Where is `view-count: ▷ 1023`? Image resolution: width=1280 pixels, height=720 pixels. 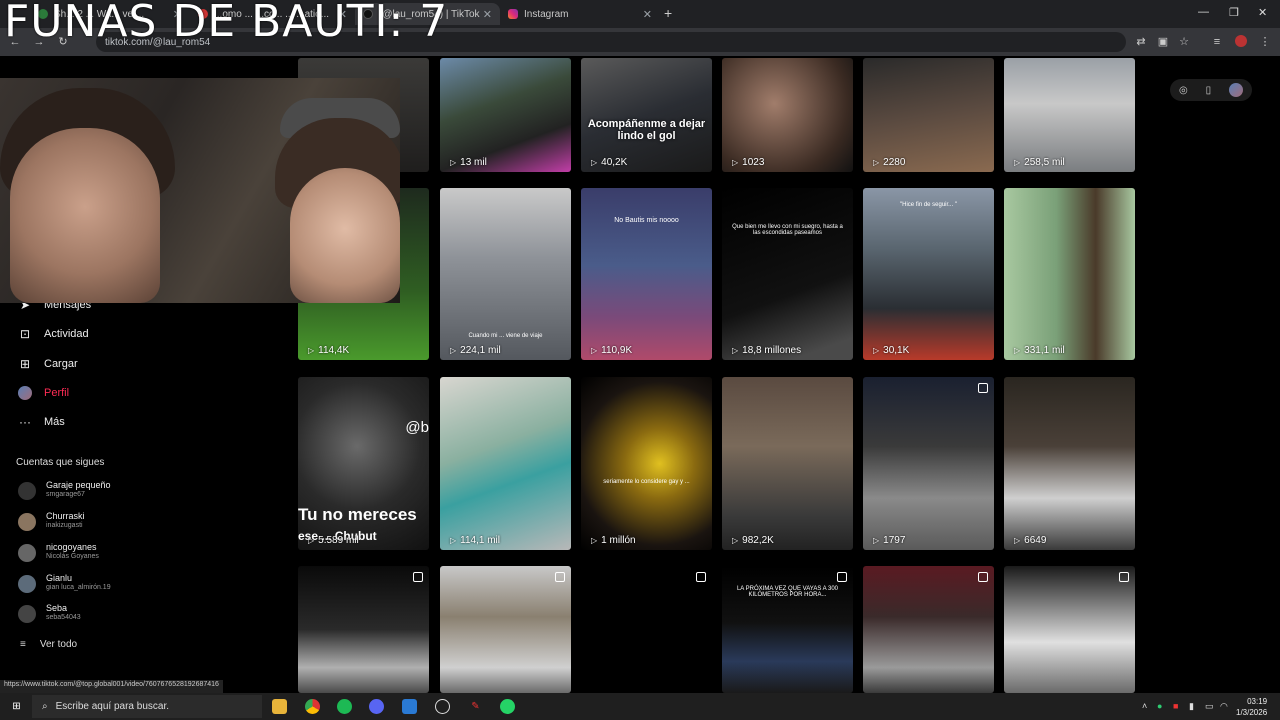
view-count: ▷ 1023 is located at coordinates (748, 162).